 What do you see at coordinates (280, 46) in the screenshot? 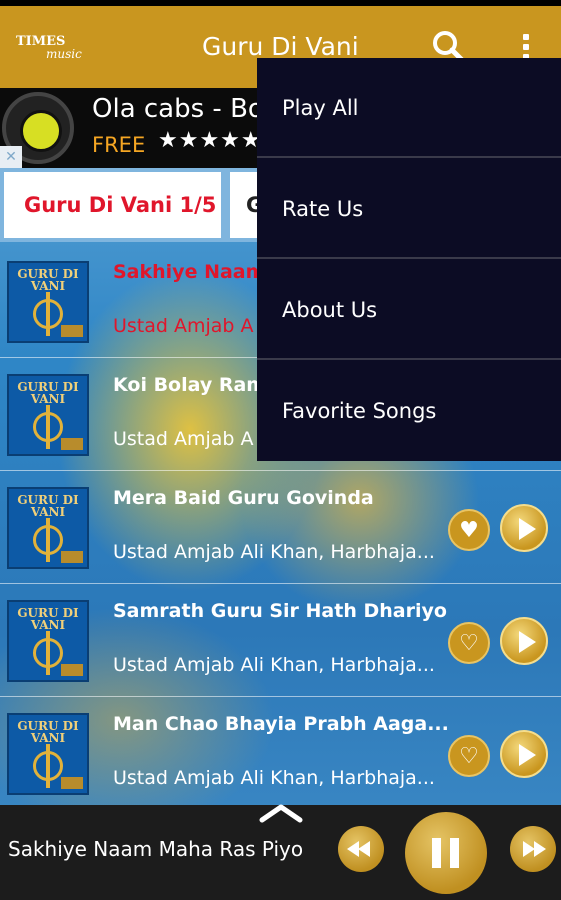
I see `app-title: Guru Di Vani` at bounding box center [280, 46].